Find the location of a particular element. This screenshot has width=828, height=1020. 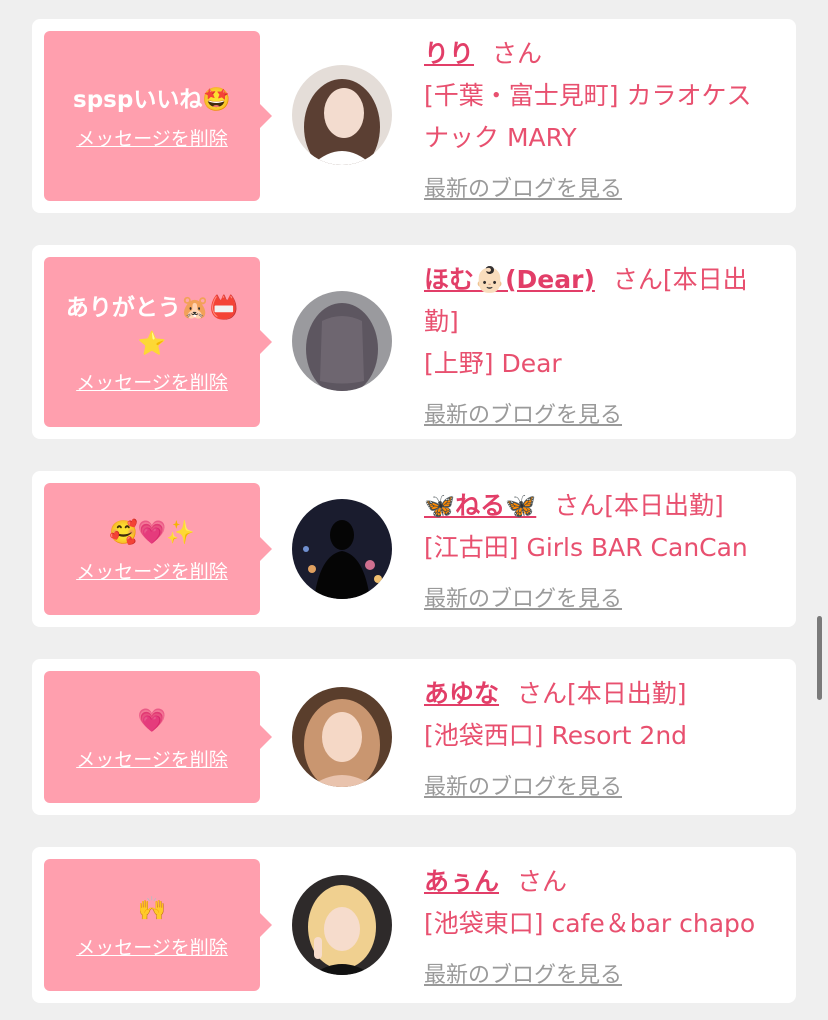

message-text: spspいいね🤩 is located at coordinates (152, 99).